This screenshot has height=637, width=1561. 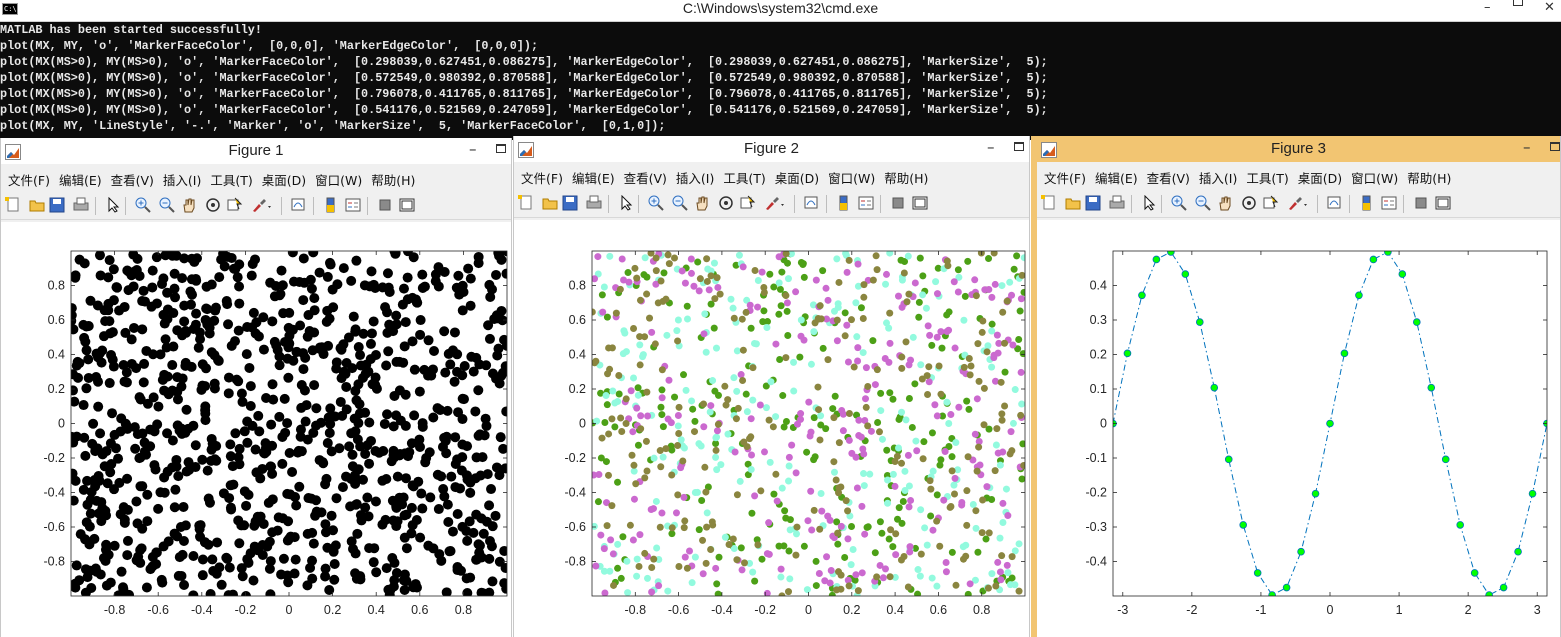 I want to click on cmd-titlebar: C:\ C:\Windows\system32\cmd.exe – ✕, so click(x=780, y=11).